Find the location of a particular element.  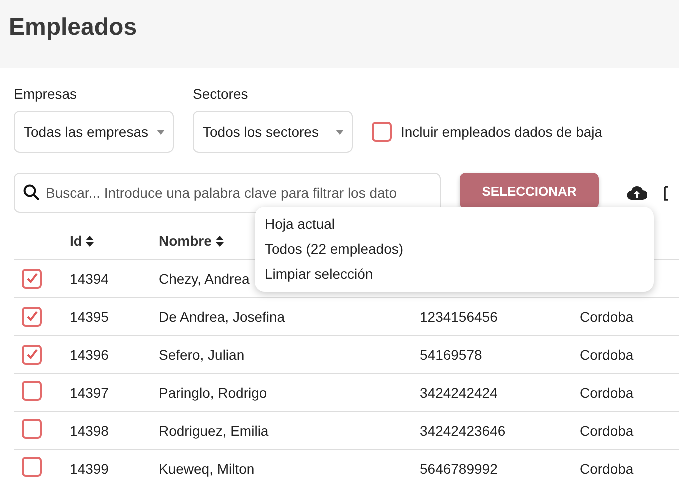

menu-item: Limpiar selección is located at coordinates (314, 274).